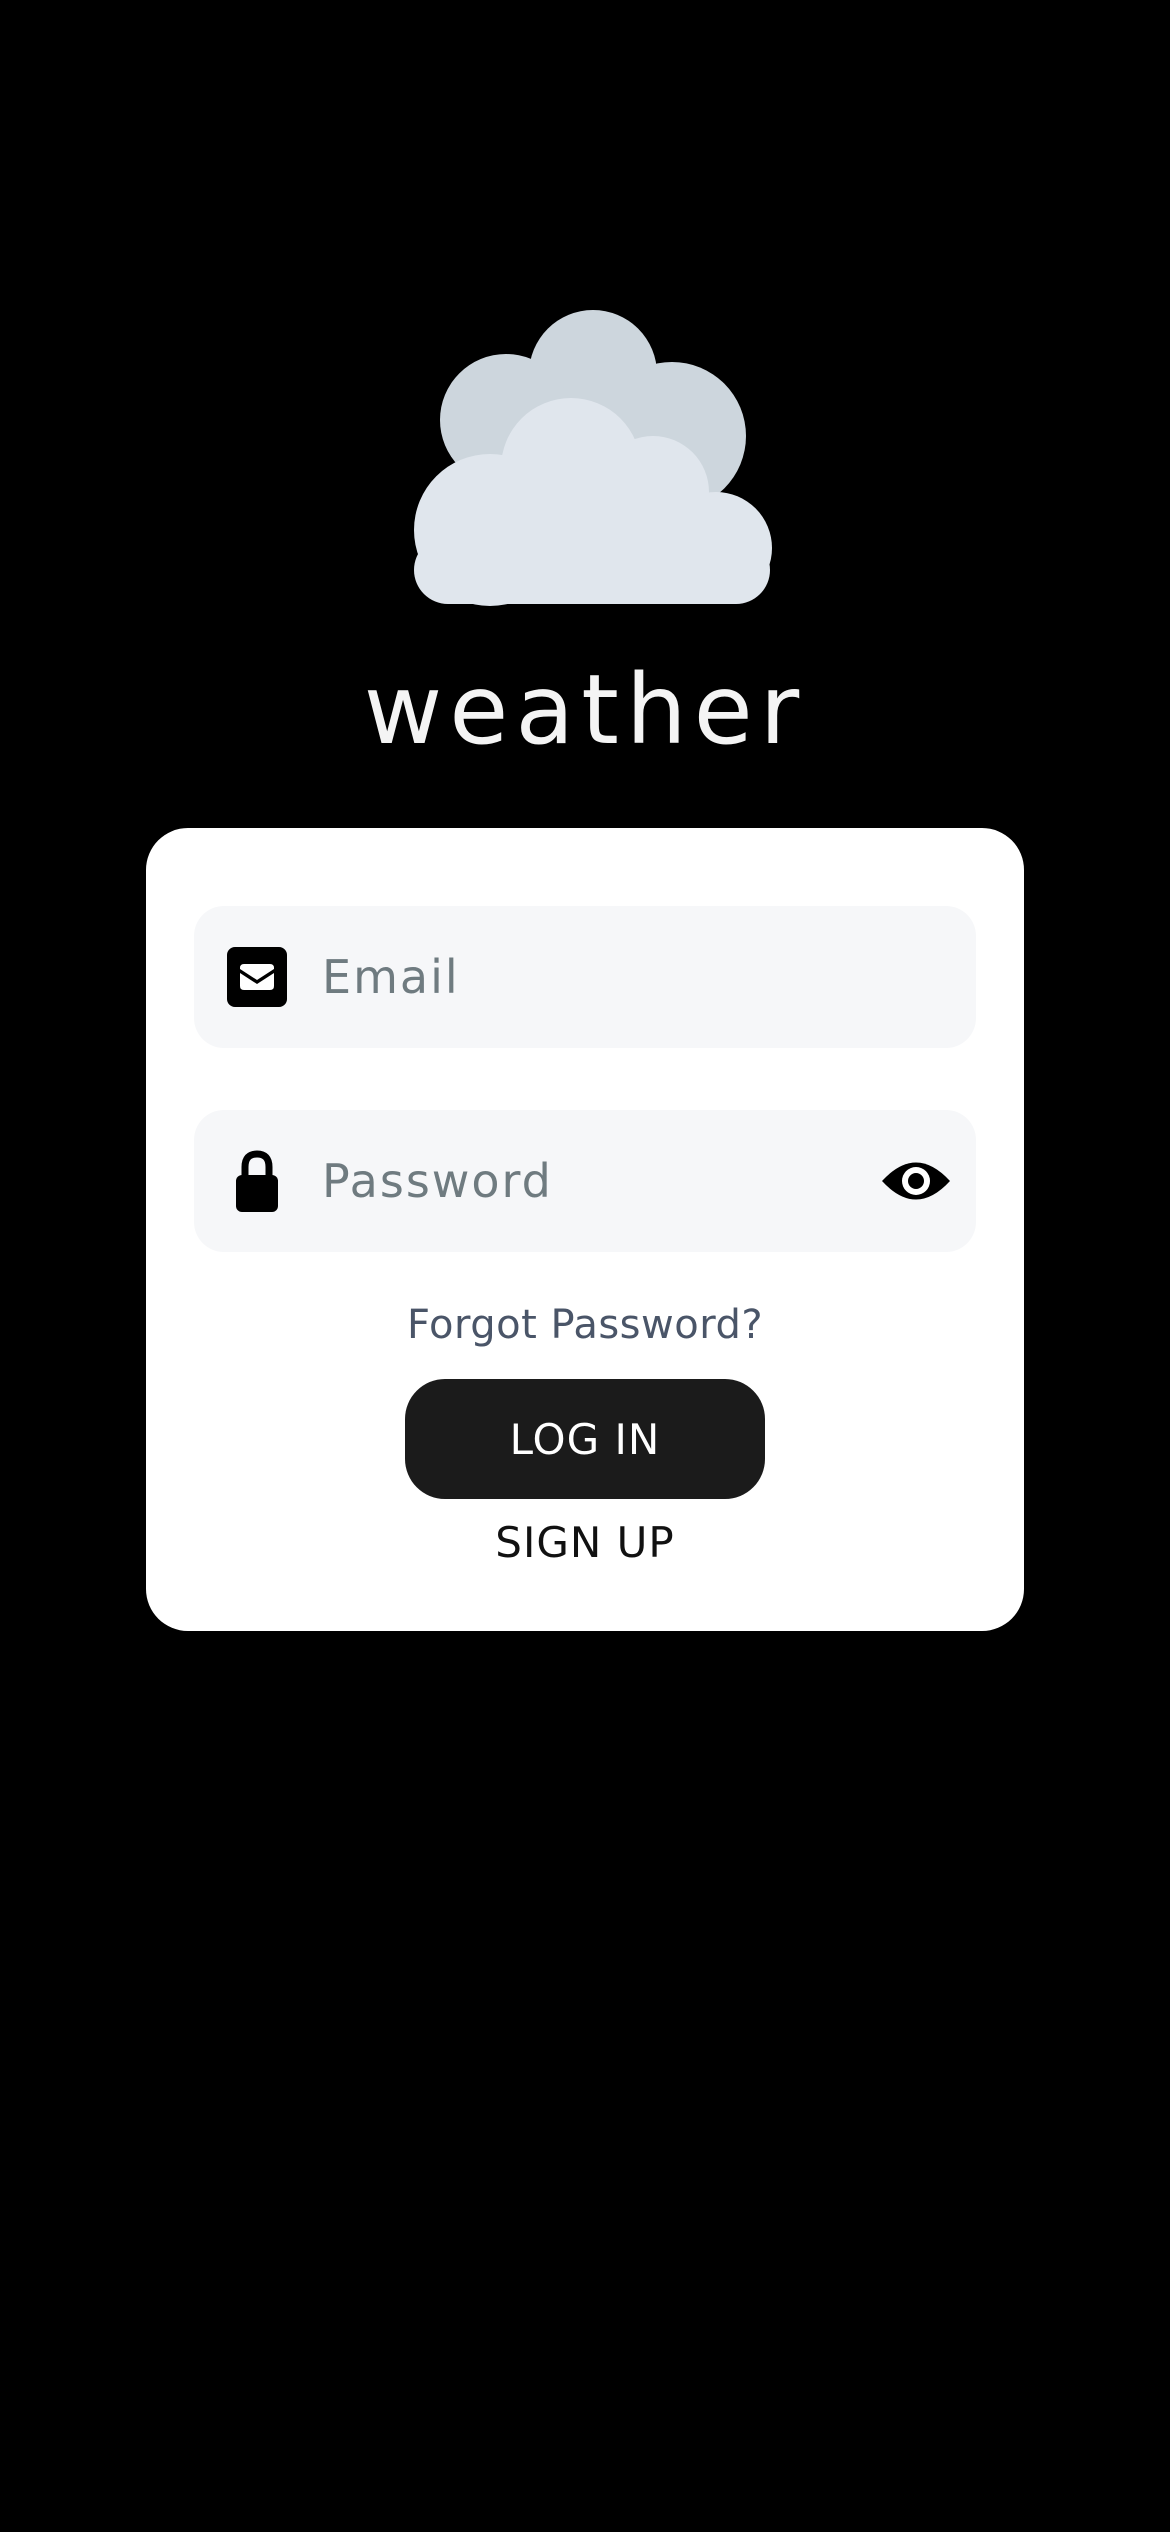 The width and height of the screenshot is (1170, 2532). Describe the element at coordinates (592, 977) in the screenshot. I see `email-input` at that location.